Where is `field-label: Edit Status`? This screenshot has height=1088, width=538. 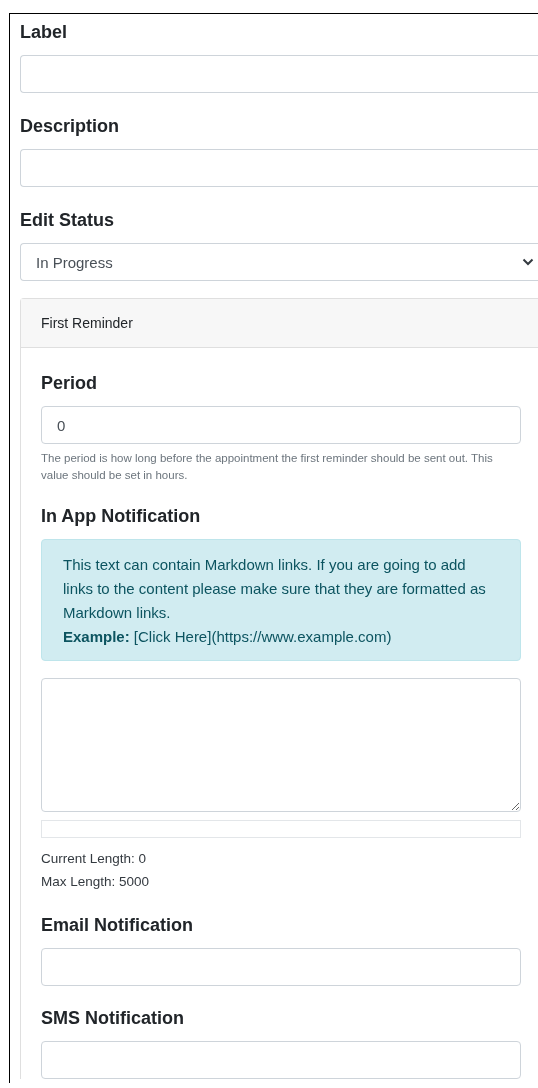 field-label: Edit Status is located at coordinates (67, 220).